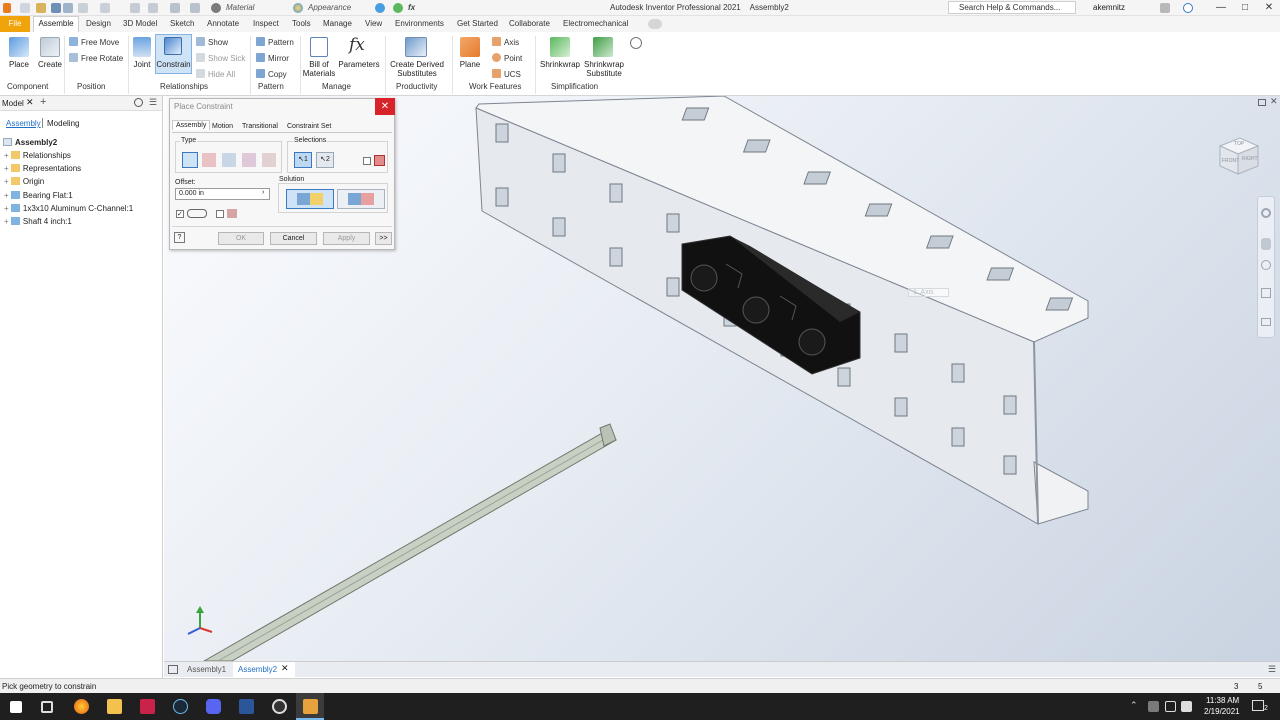 Image resolution: width=1280 pixels, height=720 pixels. What do you see at coordinates (25, 8) in the screenshot?
I see `new-file-icon` at bounding box center [25, 8].